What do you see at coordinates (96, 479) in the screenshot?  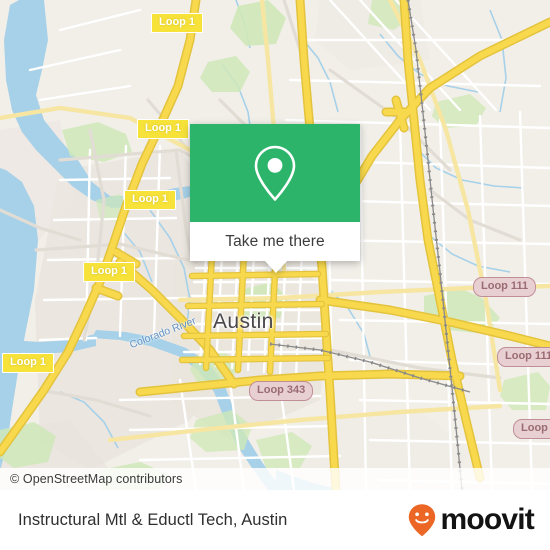 I see `attribution-text: © OpenStreetMap contributors` at bounding box center [96, 479].